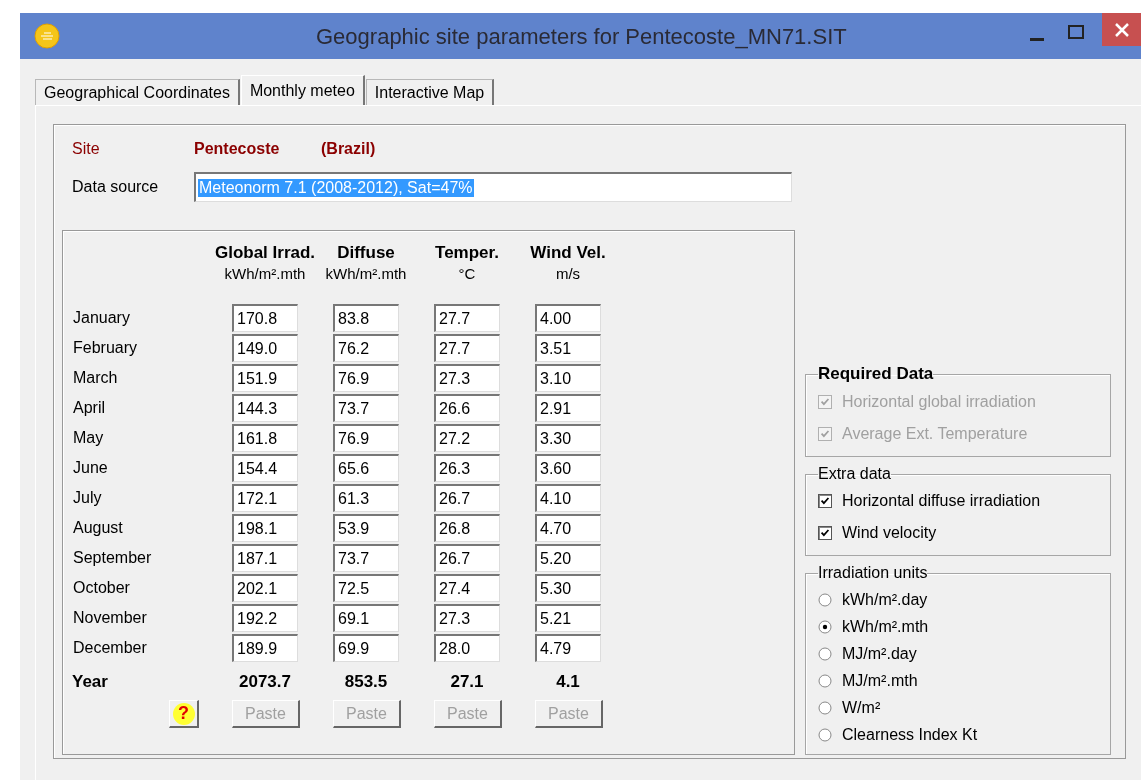 This screenshot has height=780, width=1141. I want to click on value-field: 170.8, so click(265, 318).